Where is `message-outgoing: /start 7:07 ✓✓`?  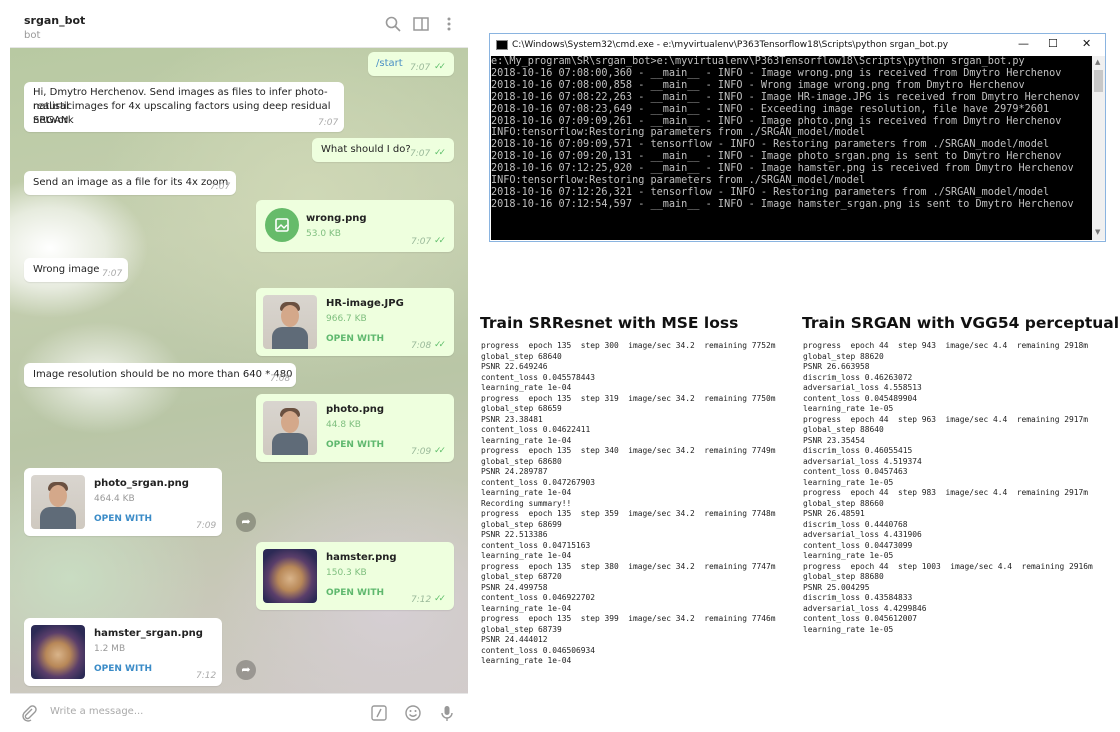
message-outgoing: /start 7:07 ✓✓ is located at coordinates (411, 64).